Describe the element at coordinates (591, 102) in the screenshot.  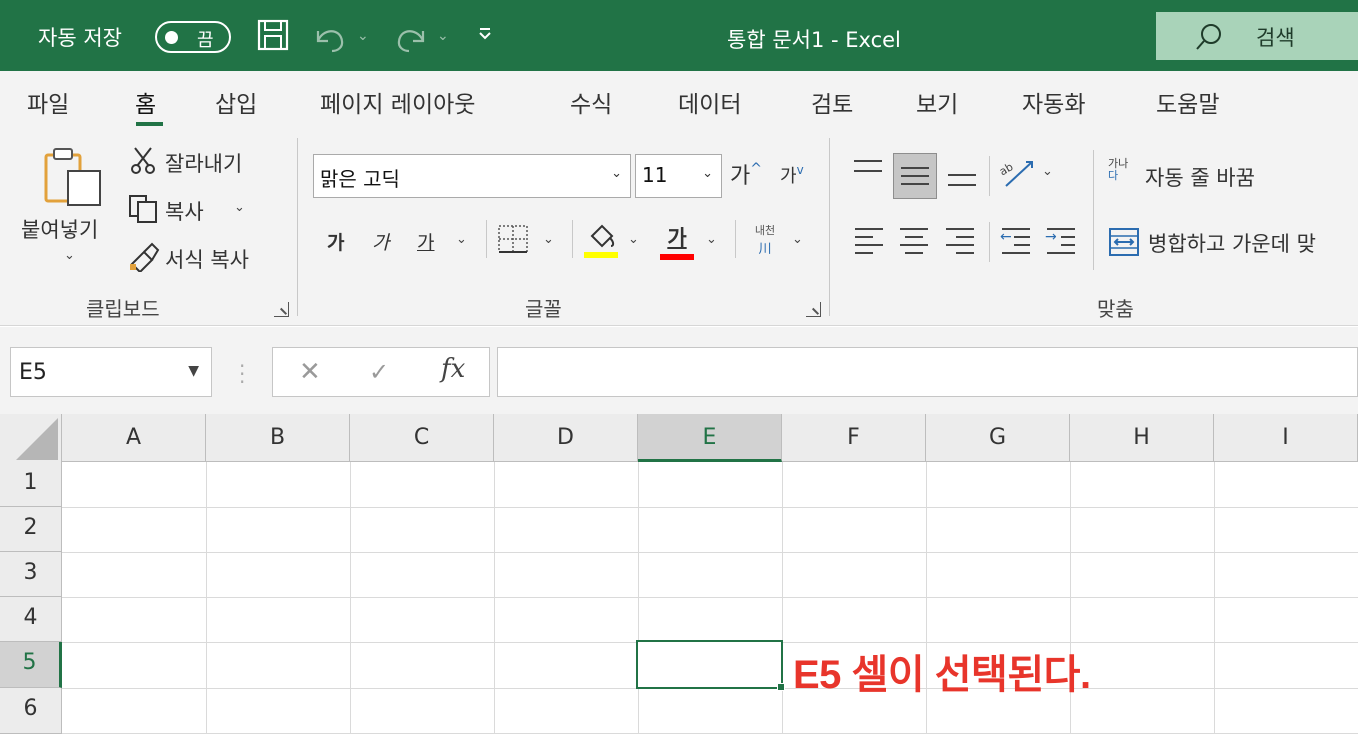
I see `tab-formulas: 수식` at that location.